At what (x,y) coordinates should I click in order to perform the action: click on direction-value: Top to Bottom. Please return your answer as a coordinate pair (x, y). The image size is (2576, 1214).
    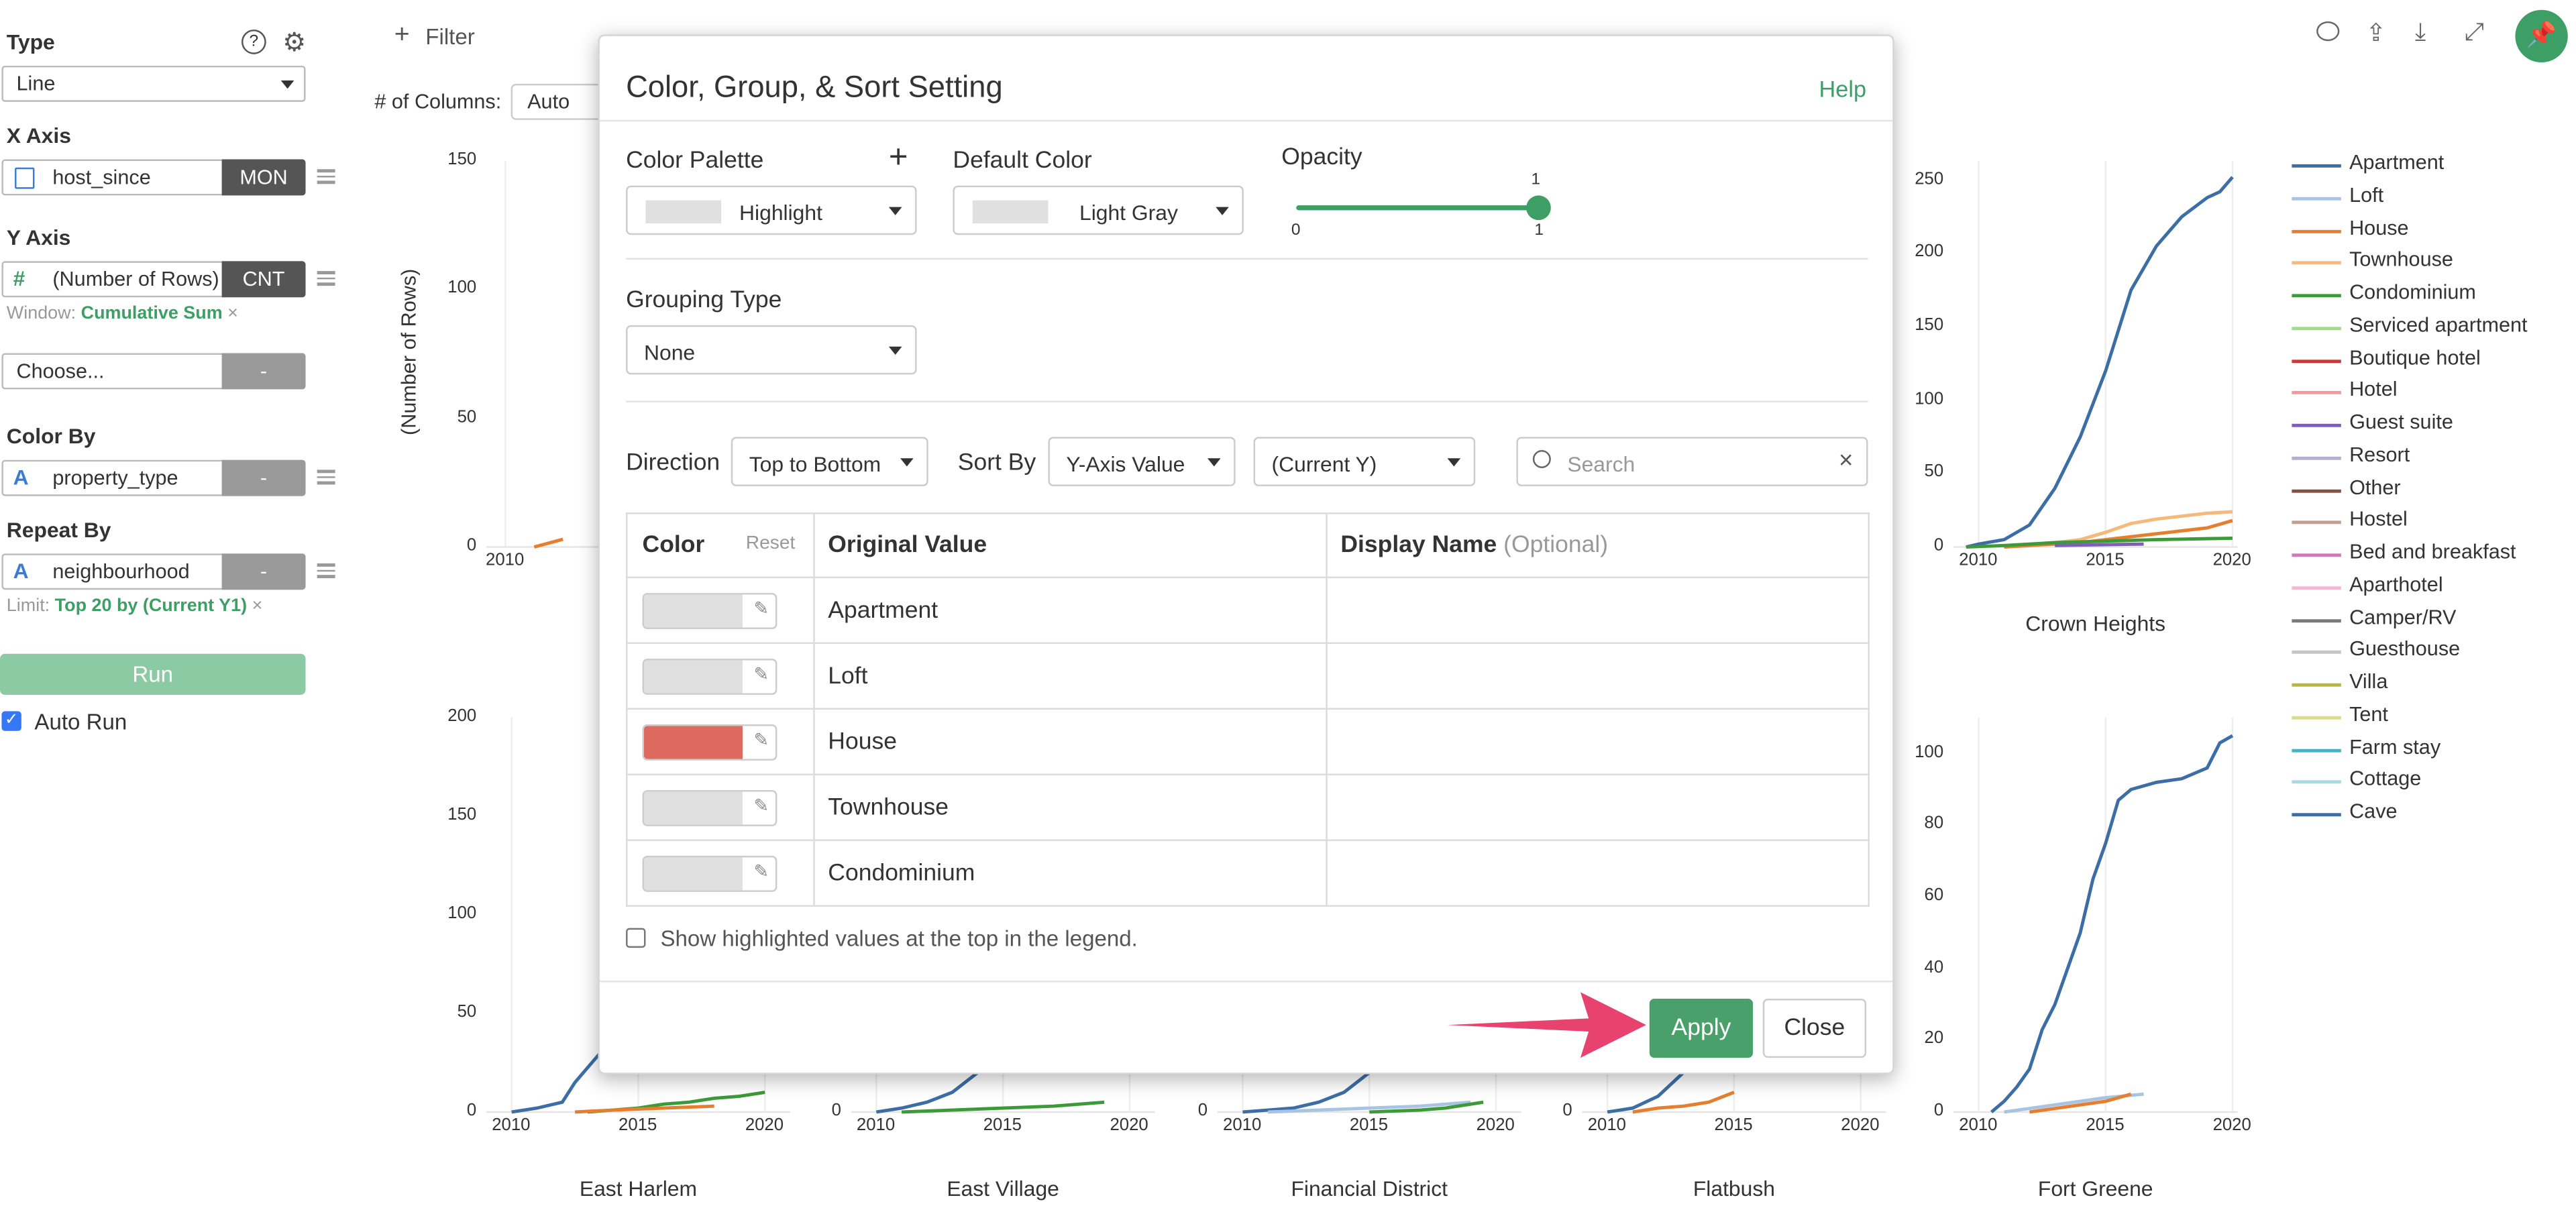
    Looking at the image, I should click on (815, 464).